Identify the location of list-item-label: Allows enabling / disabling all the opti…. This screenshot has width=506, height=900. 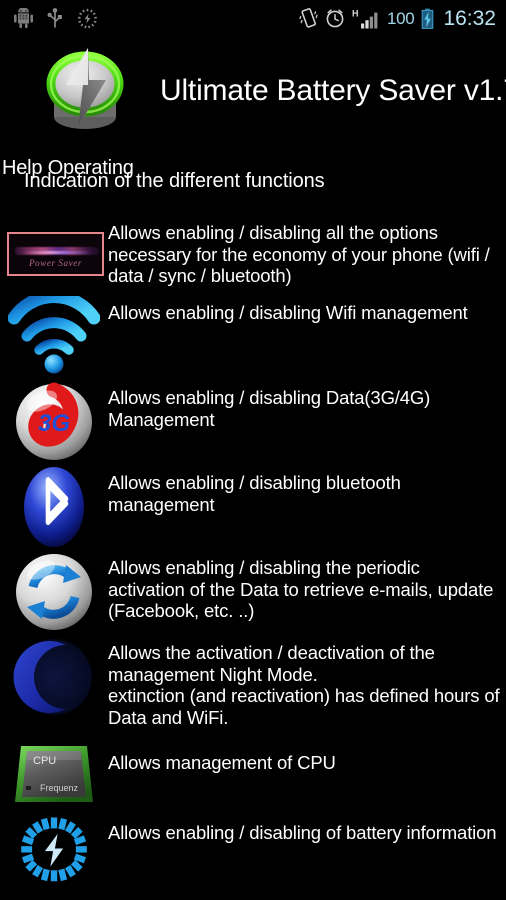
(299, 254).